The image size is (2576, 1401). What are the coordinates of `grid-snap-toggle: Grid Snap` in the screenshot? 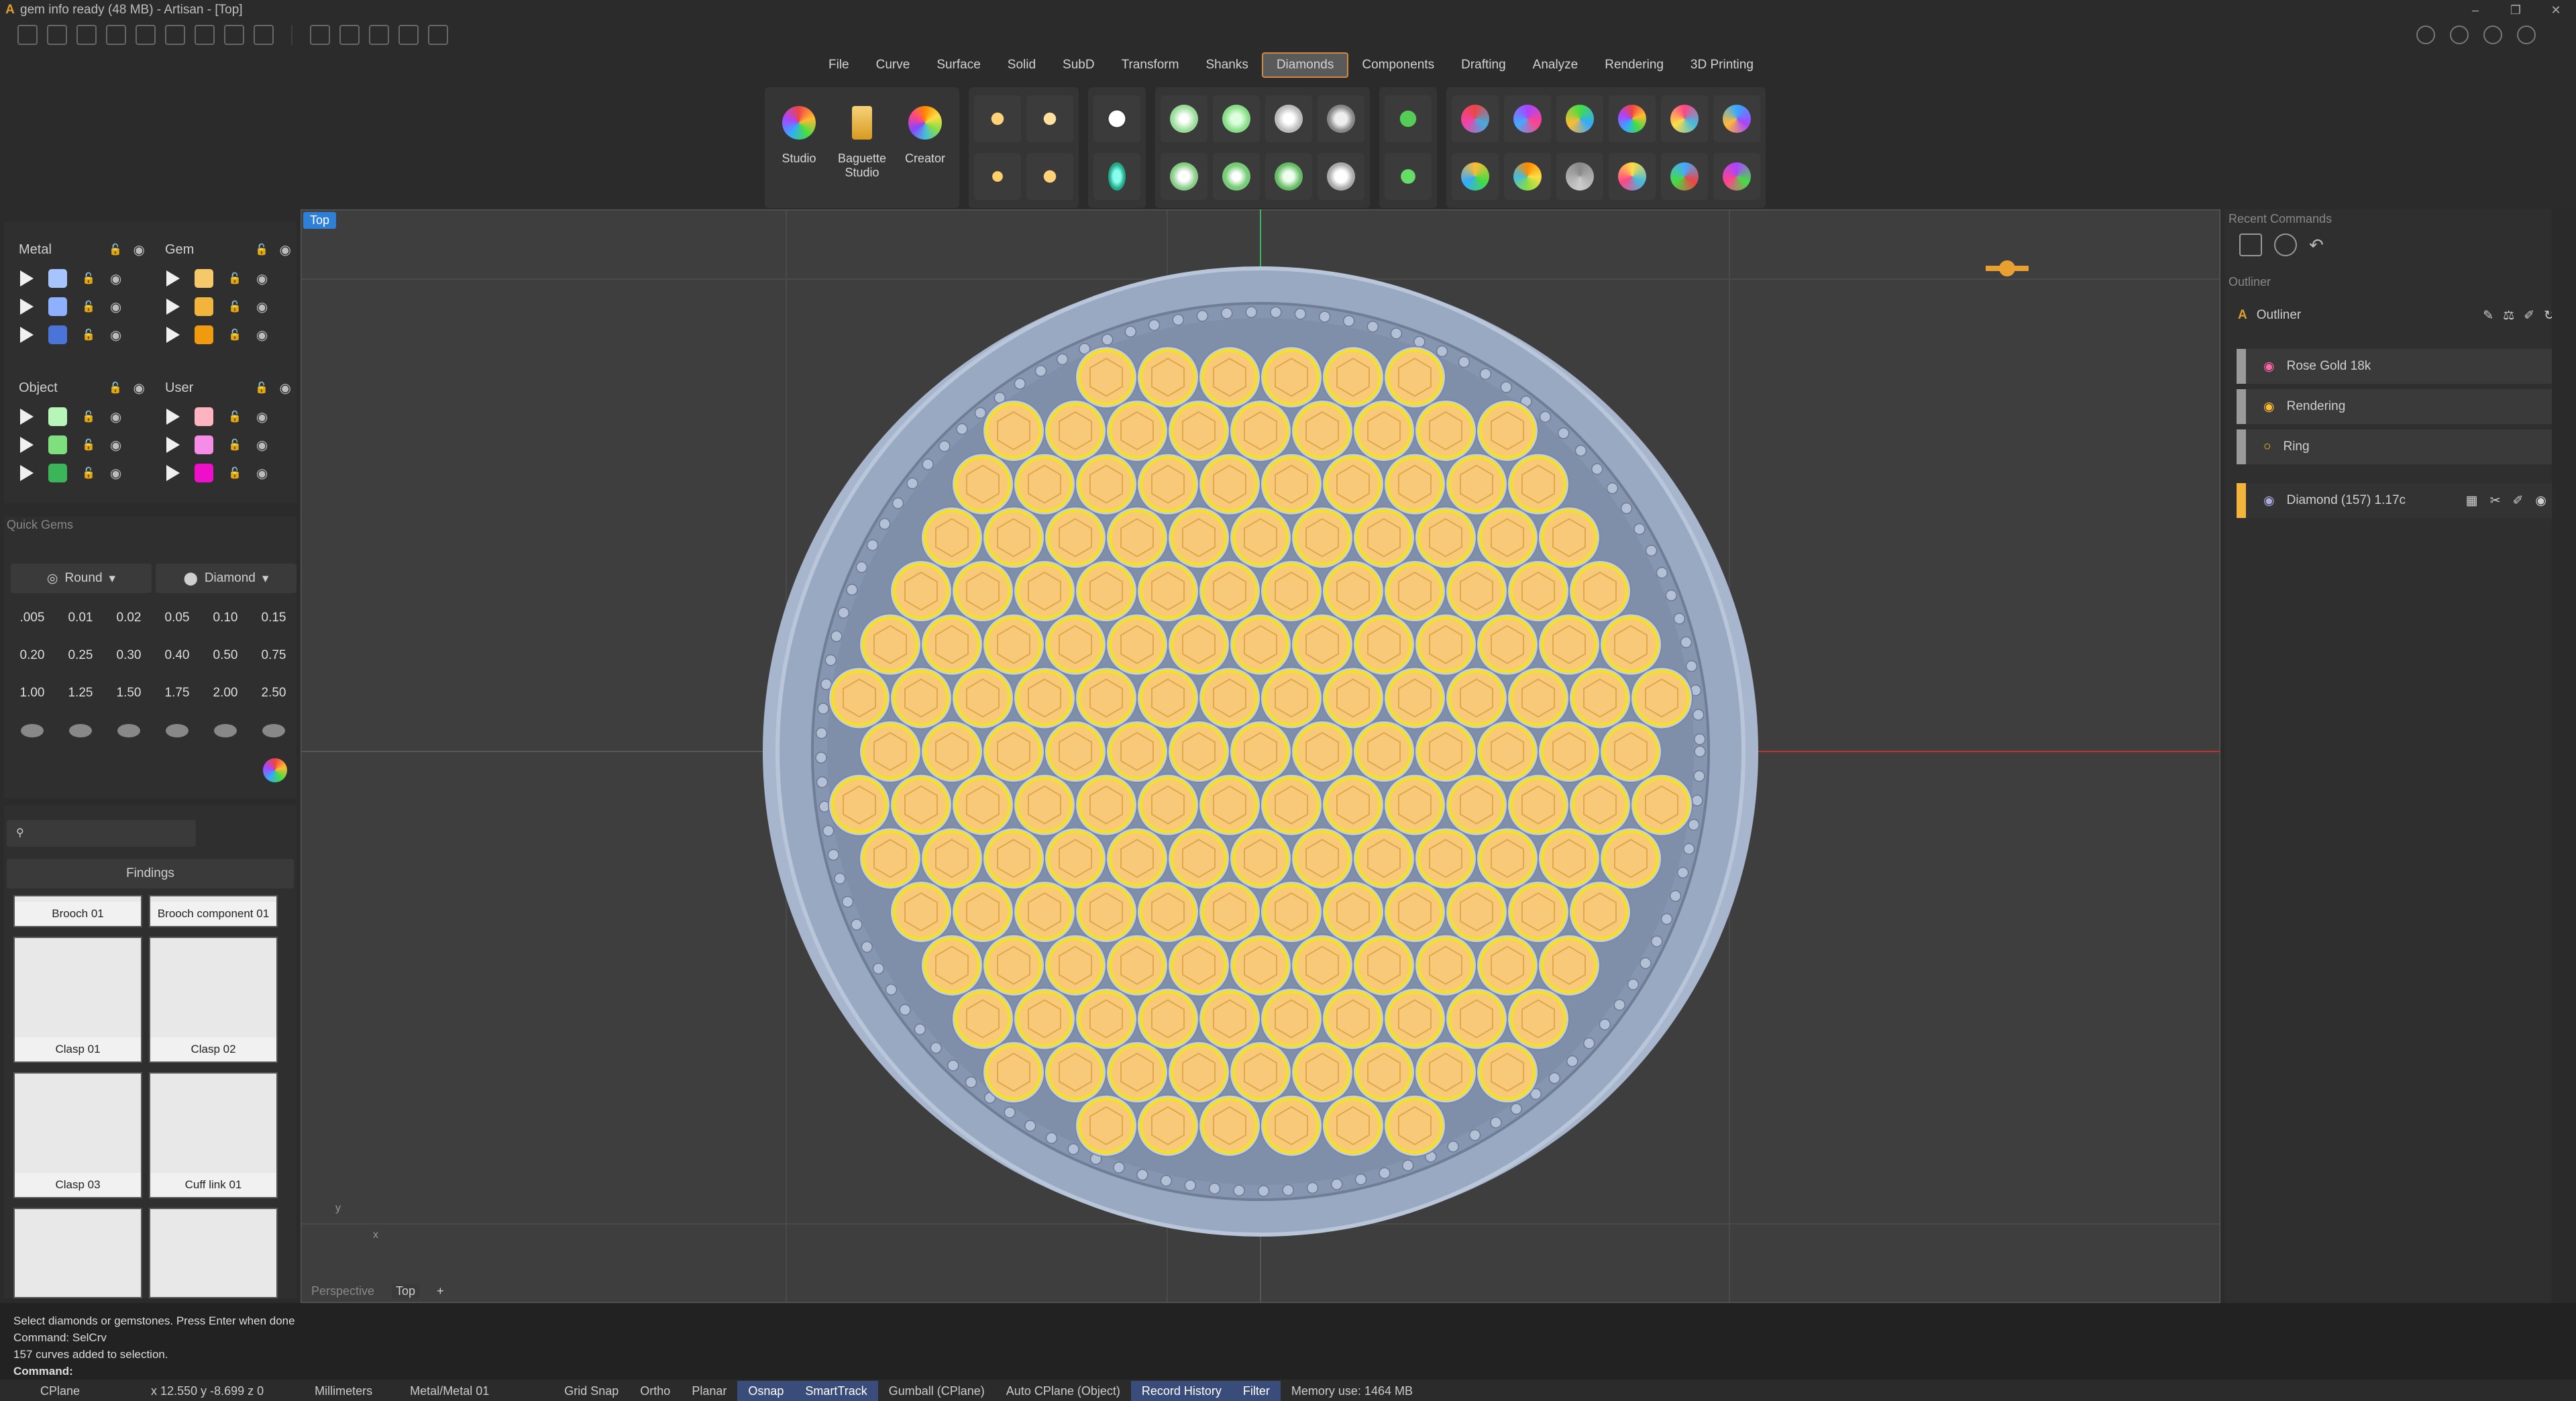 It's located at (591, 1391).